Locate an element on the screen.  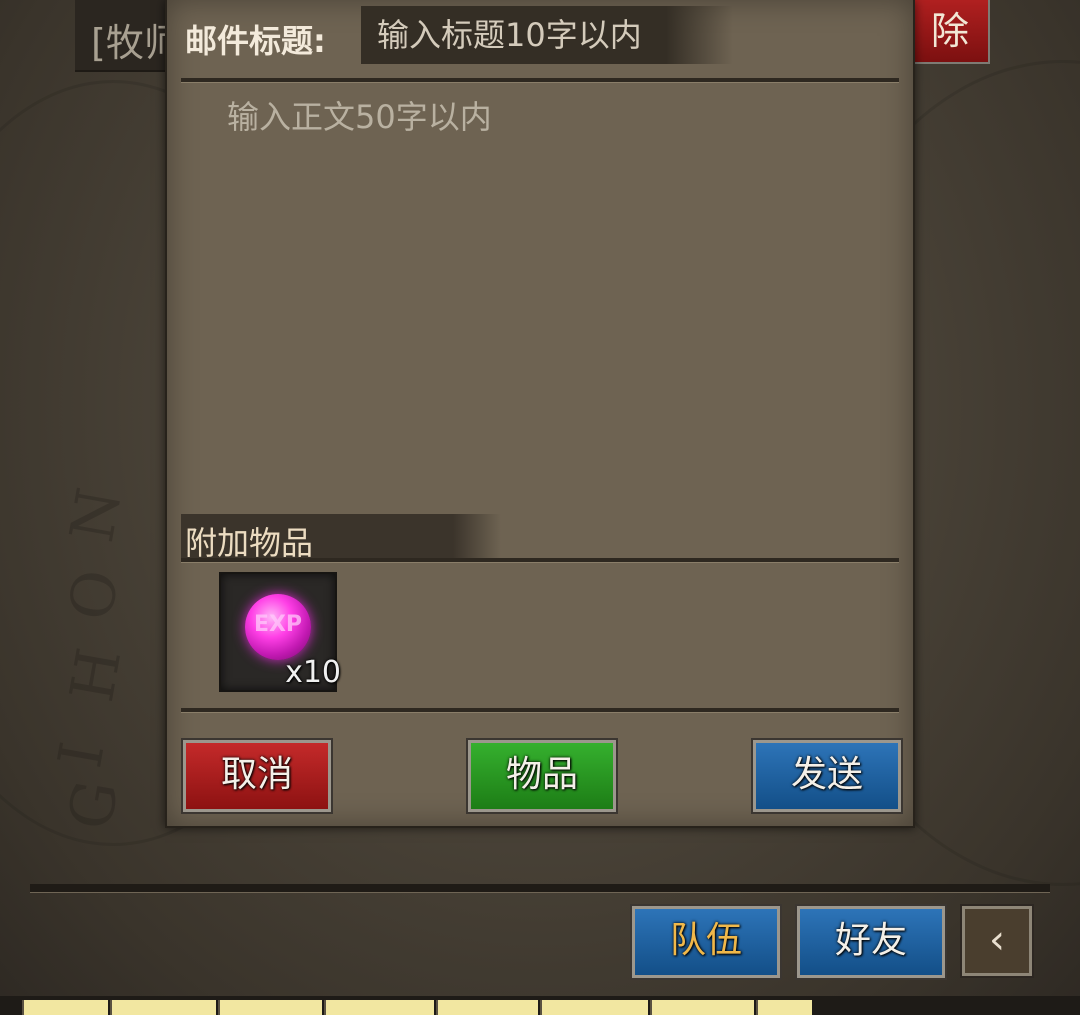
exp-orb-icon: EXP is located at coordinates (278, 627).